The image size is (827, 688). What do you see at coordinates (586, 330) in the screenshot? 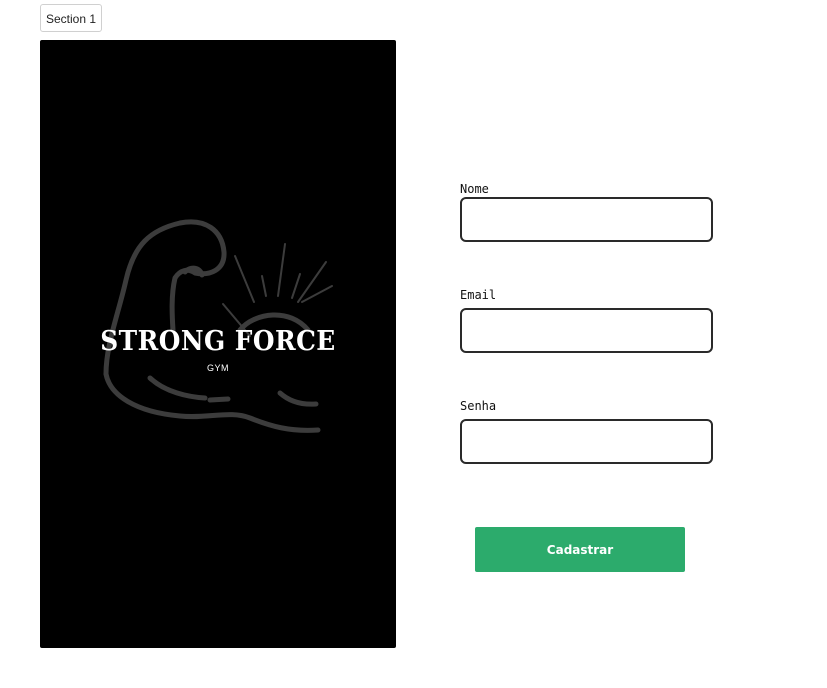
I see `email-input` at bounding box center [586, 330].